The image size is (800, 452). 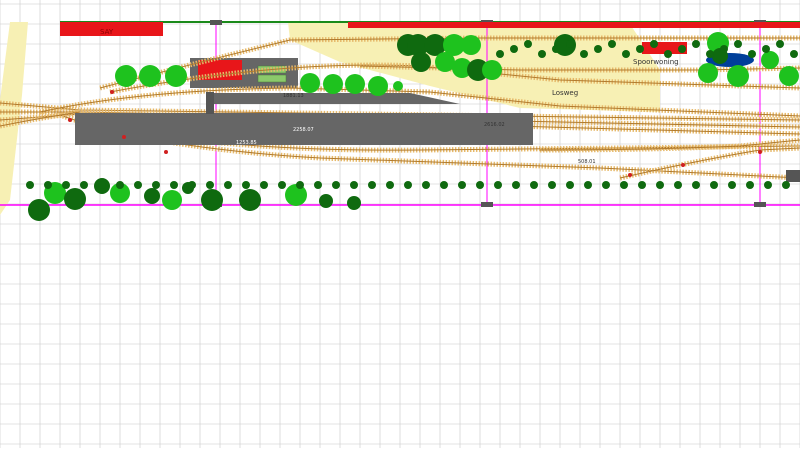 What do you see at coordinates (793, 176) in the screenshot?
I see `buffer-stop` at bounding box center [793, 176].